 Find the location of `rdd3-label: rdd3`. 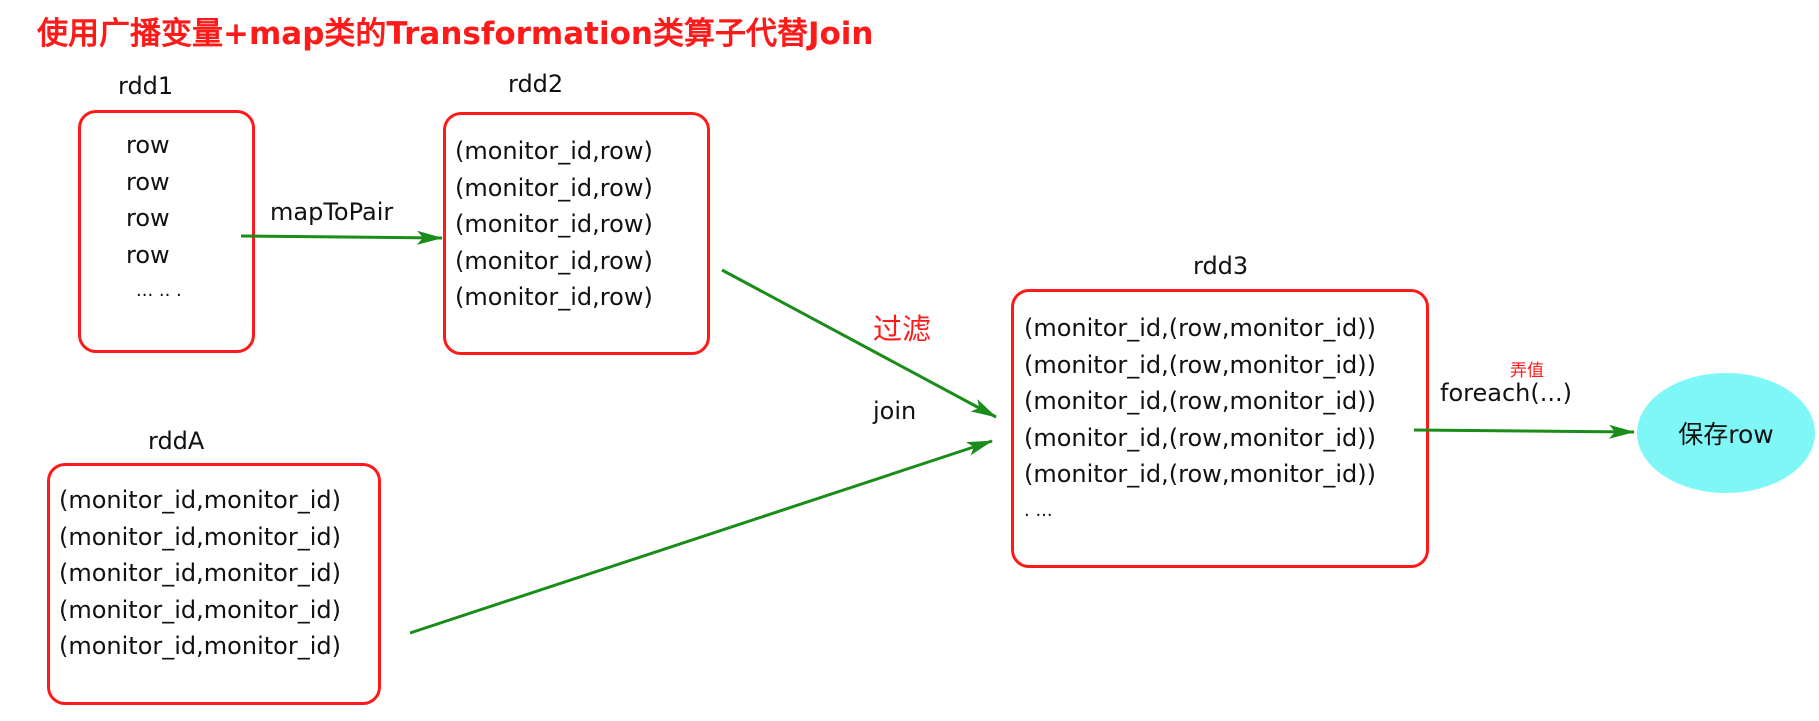

rdd3-label: rdd3 is located at coordinates (1221, 266).